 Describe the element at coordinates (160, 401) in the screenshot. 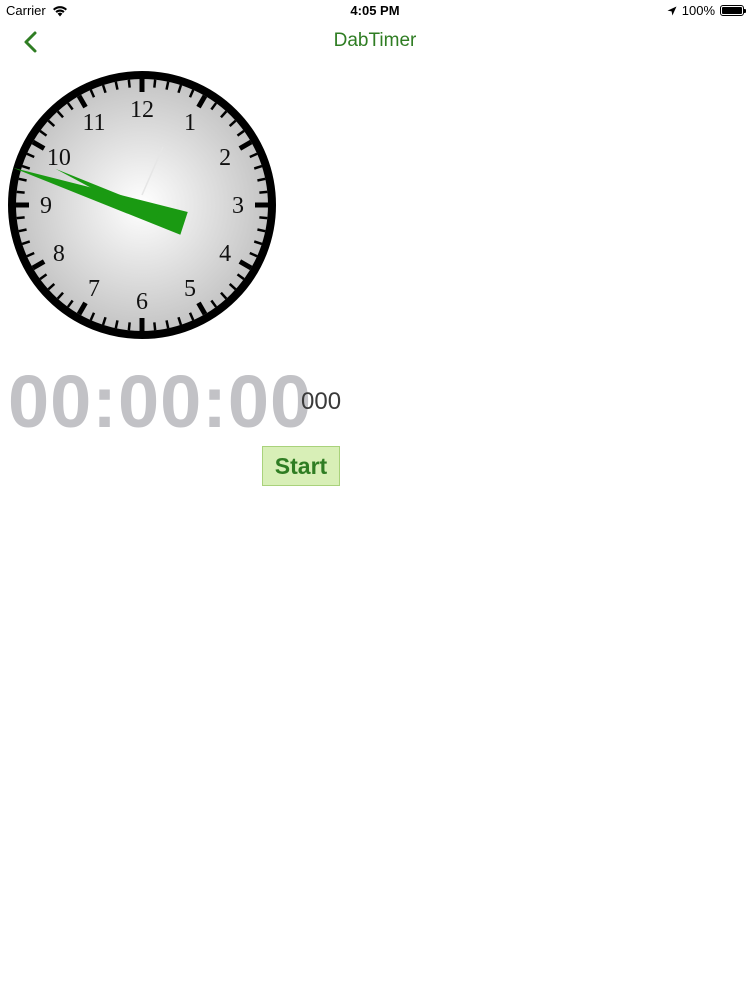

I see `timer-display: 00:00:00` at that location.